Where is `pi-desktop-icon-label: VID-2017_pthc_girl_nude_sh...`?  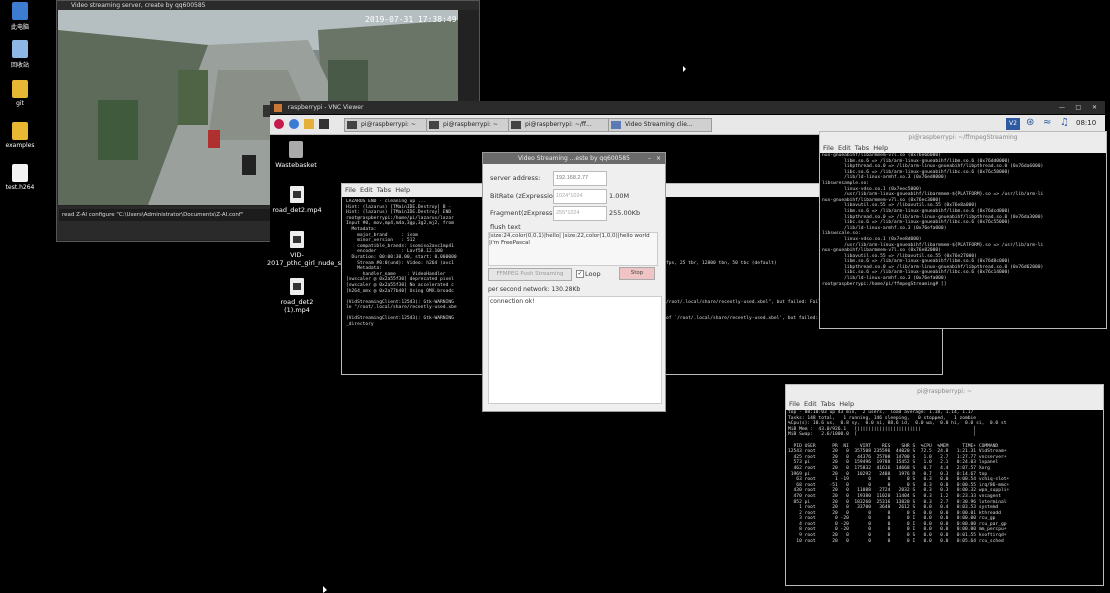 pi-desktop-icon-label: VID-2017_pthc_girl_nude_sh... is located at coordinates (309, 259).